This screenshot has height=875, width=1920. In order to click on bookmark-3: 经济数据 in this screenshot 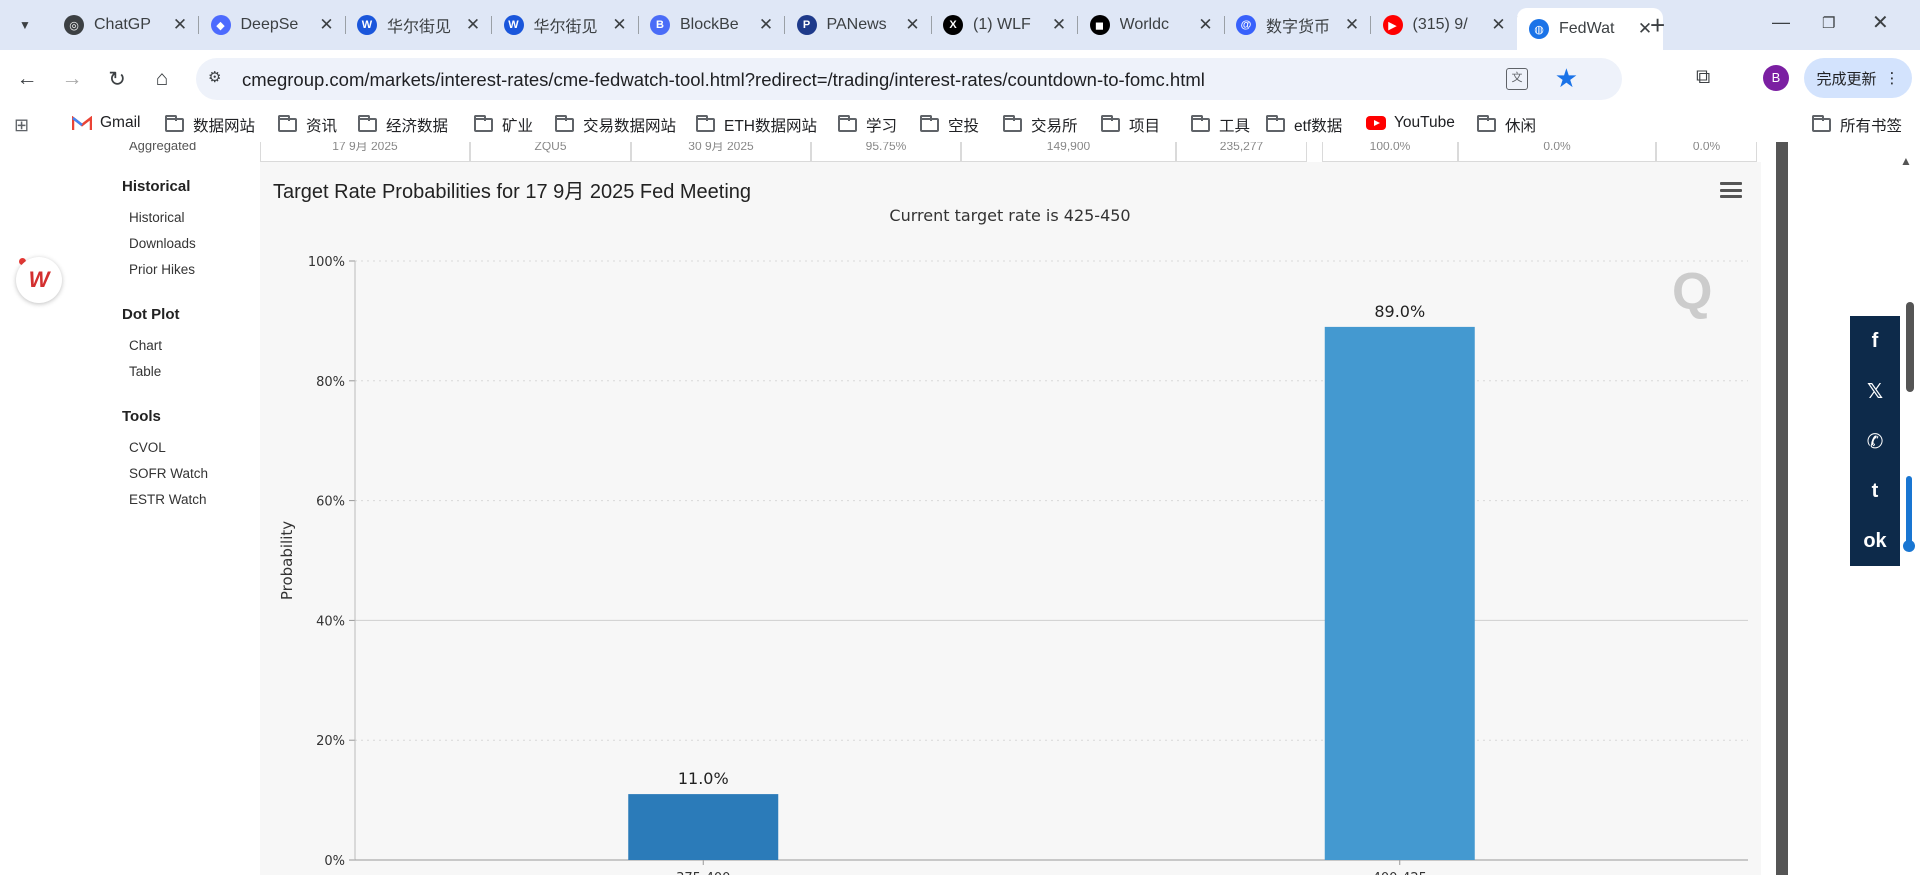, I will do `click(403, 125)`.